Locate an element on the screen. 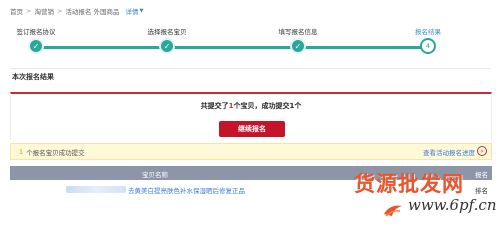 Image resolution: width=500 pixels, height=240 pixels. watermark: 货源批发网 www.6pf.cn is located at coordinates (427, 198).